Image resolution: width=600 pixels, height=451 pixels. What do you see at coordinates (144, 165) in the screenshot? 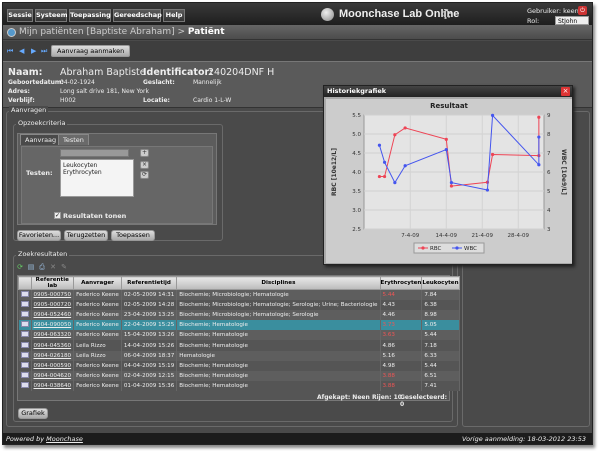
I see `remove-test-icon: ×` at bounding box center [144, 165].